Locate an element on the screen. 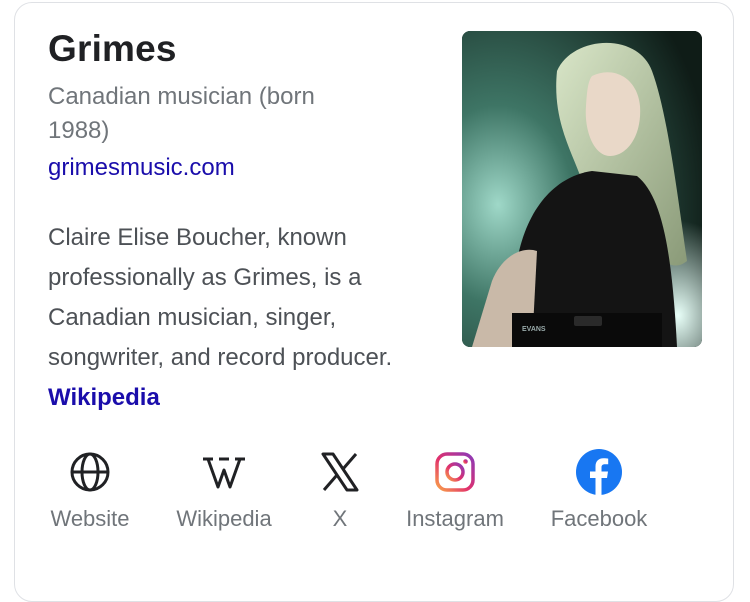  website-link: grimesmusic.com is located at coordinates (141, 168).